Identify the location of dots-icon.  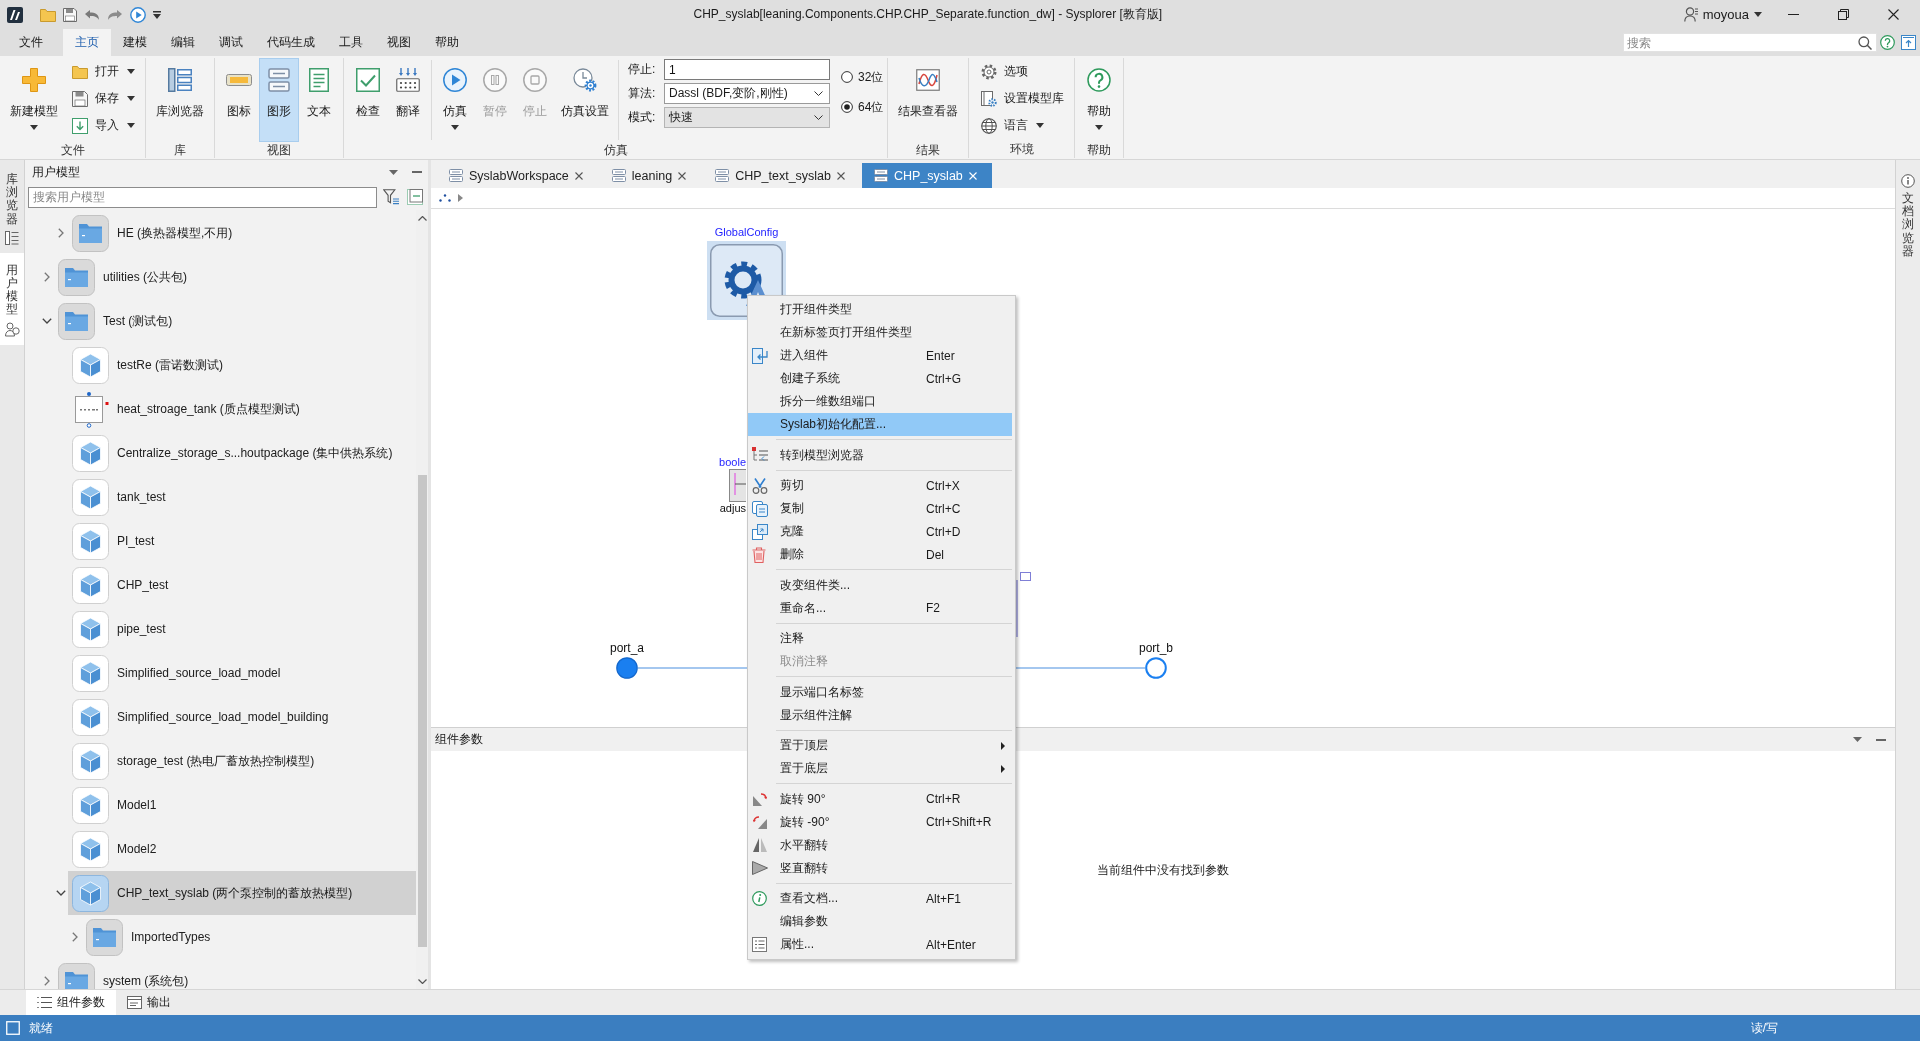
(445, 198).